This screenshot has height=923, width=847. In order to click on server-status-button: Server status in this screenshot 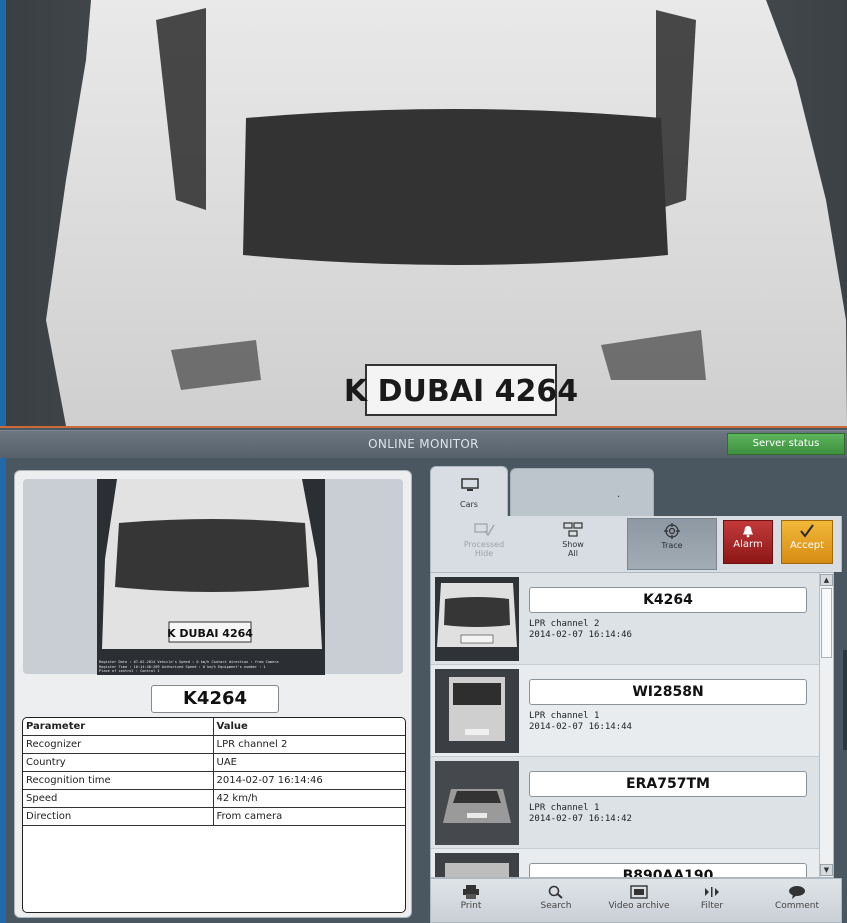, I will do `click(786, 444)`.